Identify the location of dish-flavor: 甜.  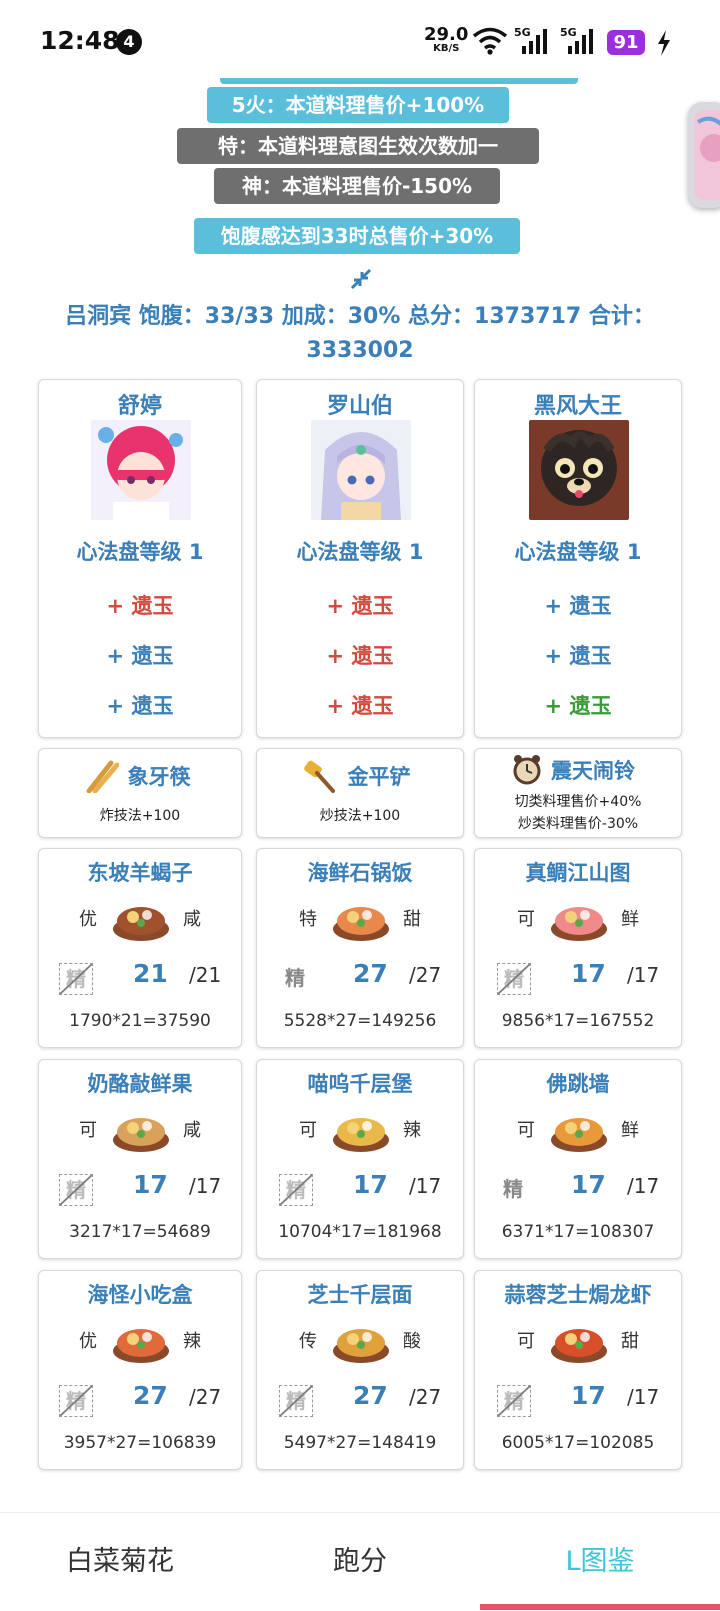
(630, 1341).